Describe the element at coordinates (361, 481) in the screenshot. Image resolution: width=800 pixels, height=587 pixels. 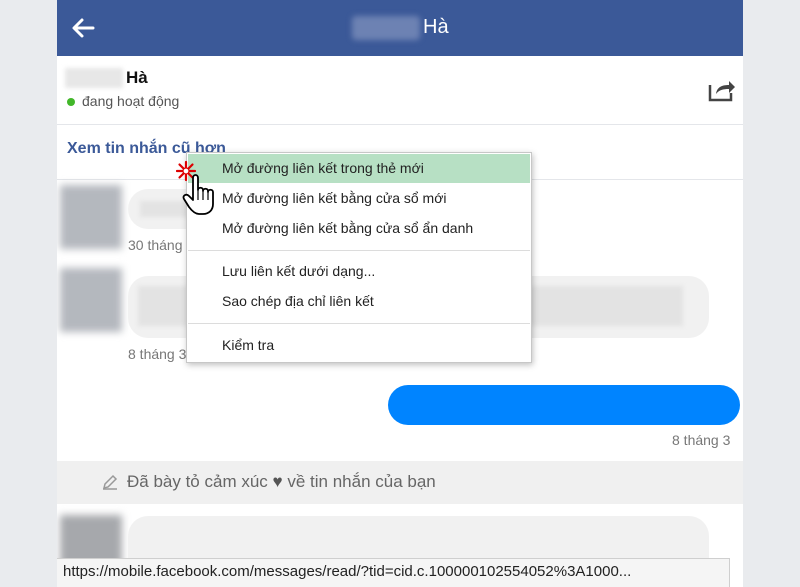
I see `reaction-suffix: về tin nhắn của bạn` at that location.